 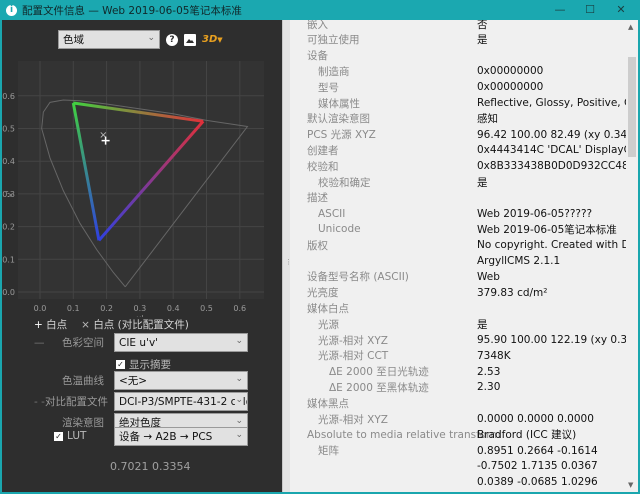 What do you see at coordinates (458, 56) in the screenshot?
I see `property-row: 设备` at bounding box center [458, 56].